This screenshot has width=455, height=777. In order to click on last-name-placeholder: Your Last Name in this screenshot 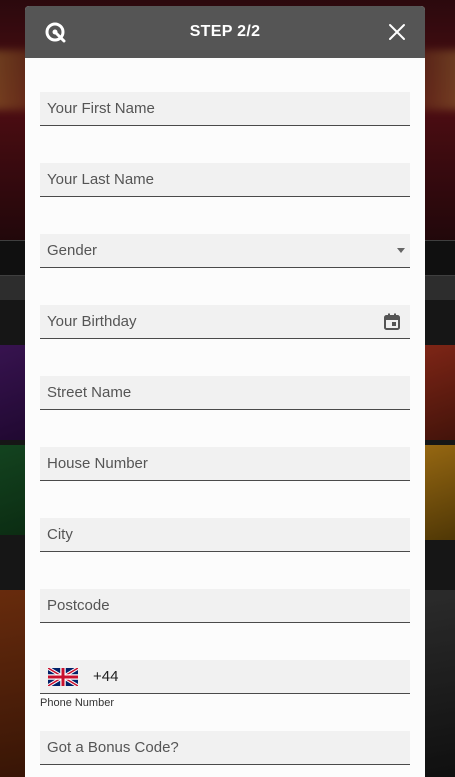, I will do `click(101, 179)`.